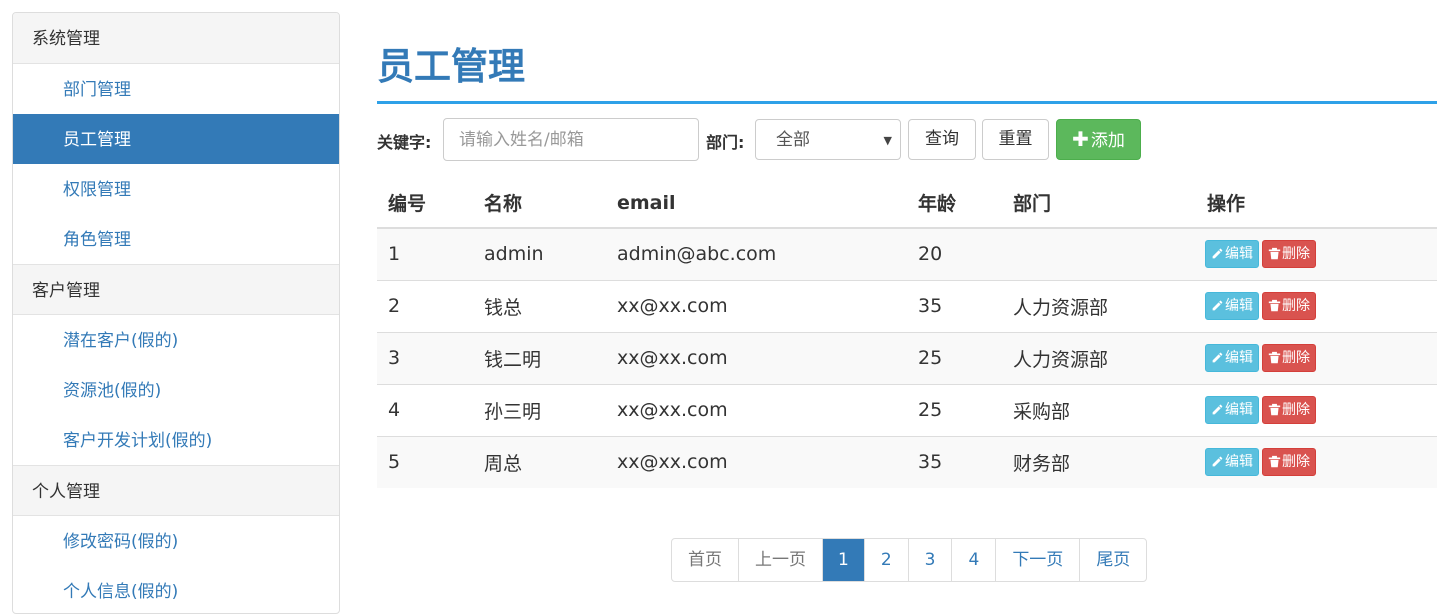 This screenshot has height=614, width=1447. I want to click on cell-name: 钱总, so click(539, 305).